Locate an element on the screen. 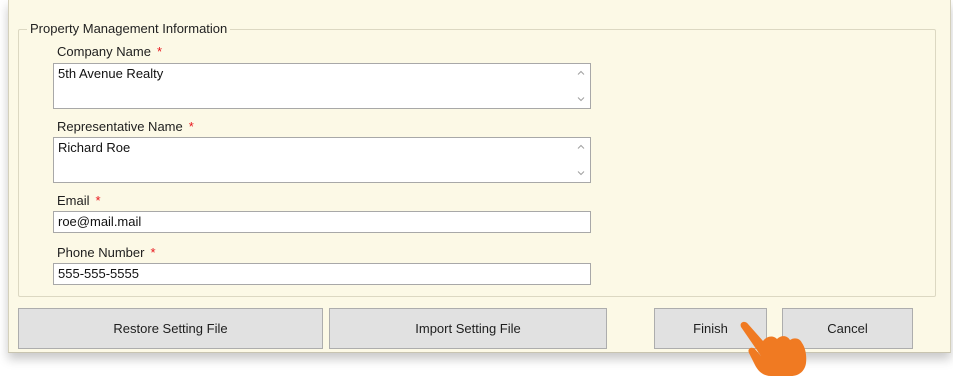 Image resolution: width=953 pixels, height=376 pixels. company-name-textarea: 5th Avenue Realty is located at coordinates (322, 86).